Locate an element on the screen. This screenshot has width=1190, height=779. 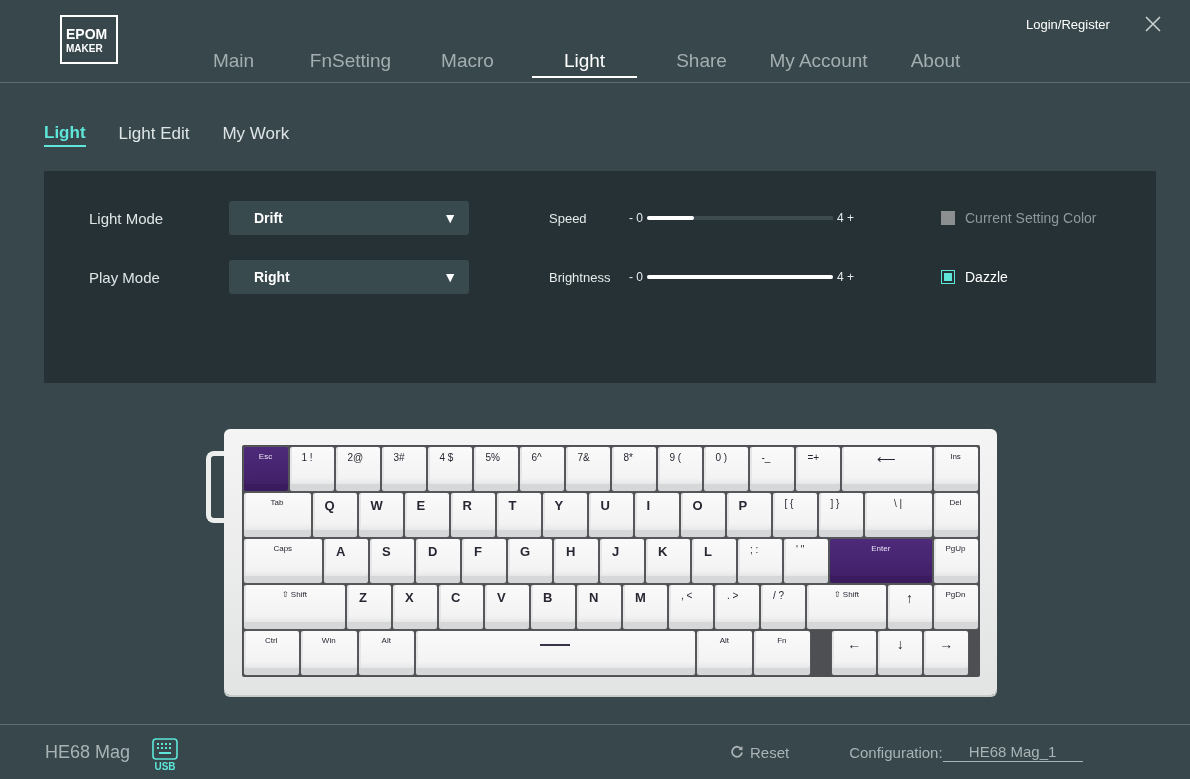
select-label: Light Mode is located at coordinates (127, 218).